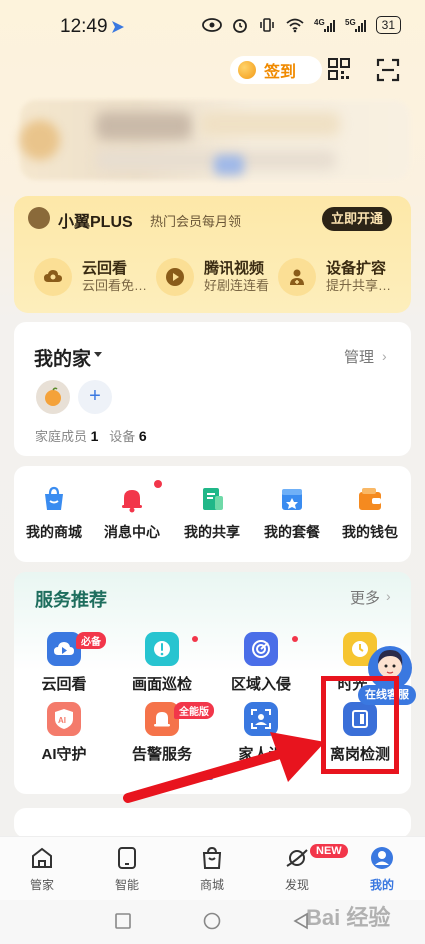 The image size is (425, 944). Describe the element at coordinates (359, 356) in the screenshot. I see `manage-link: 管理` at that location.